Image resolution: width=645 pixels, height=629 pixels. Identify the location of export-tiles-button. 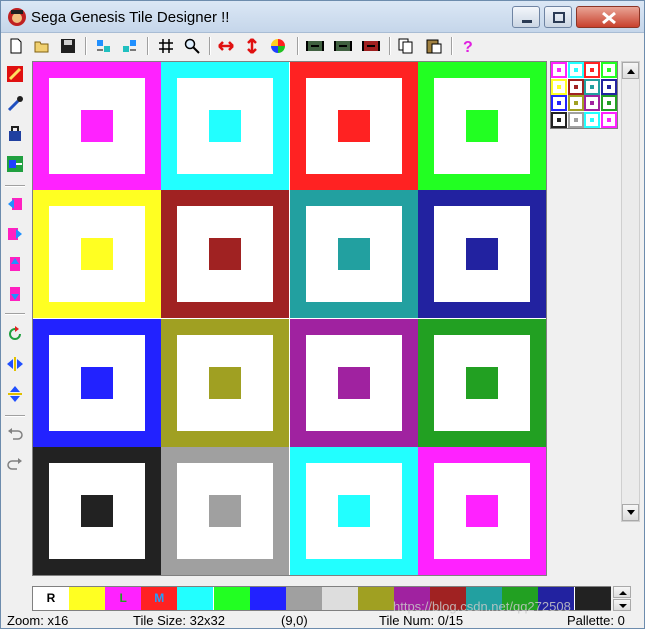
(130, 46).